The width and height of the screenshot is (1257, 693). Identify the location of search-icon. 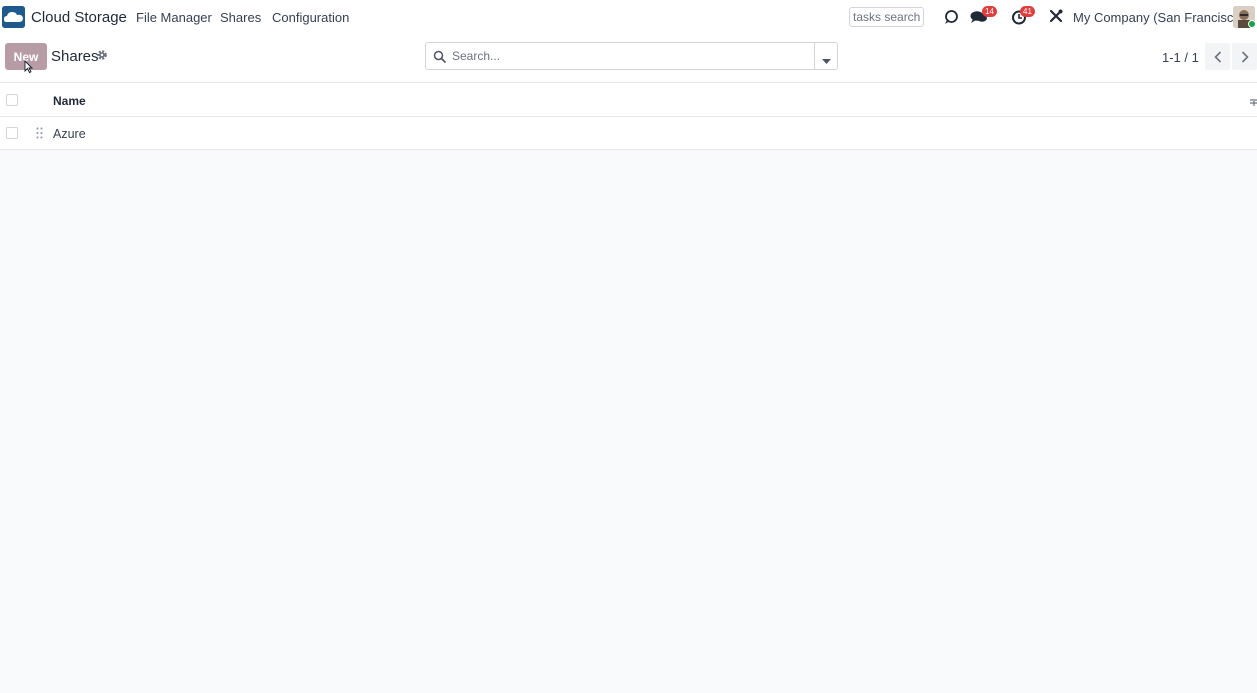
(439, 58).